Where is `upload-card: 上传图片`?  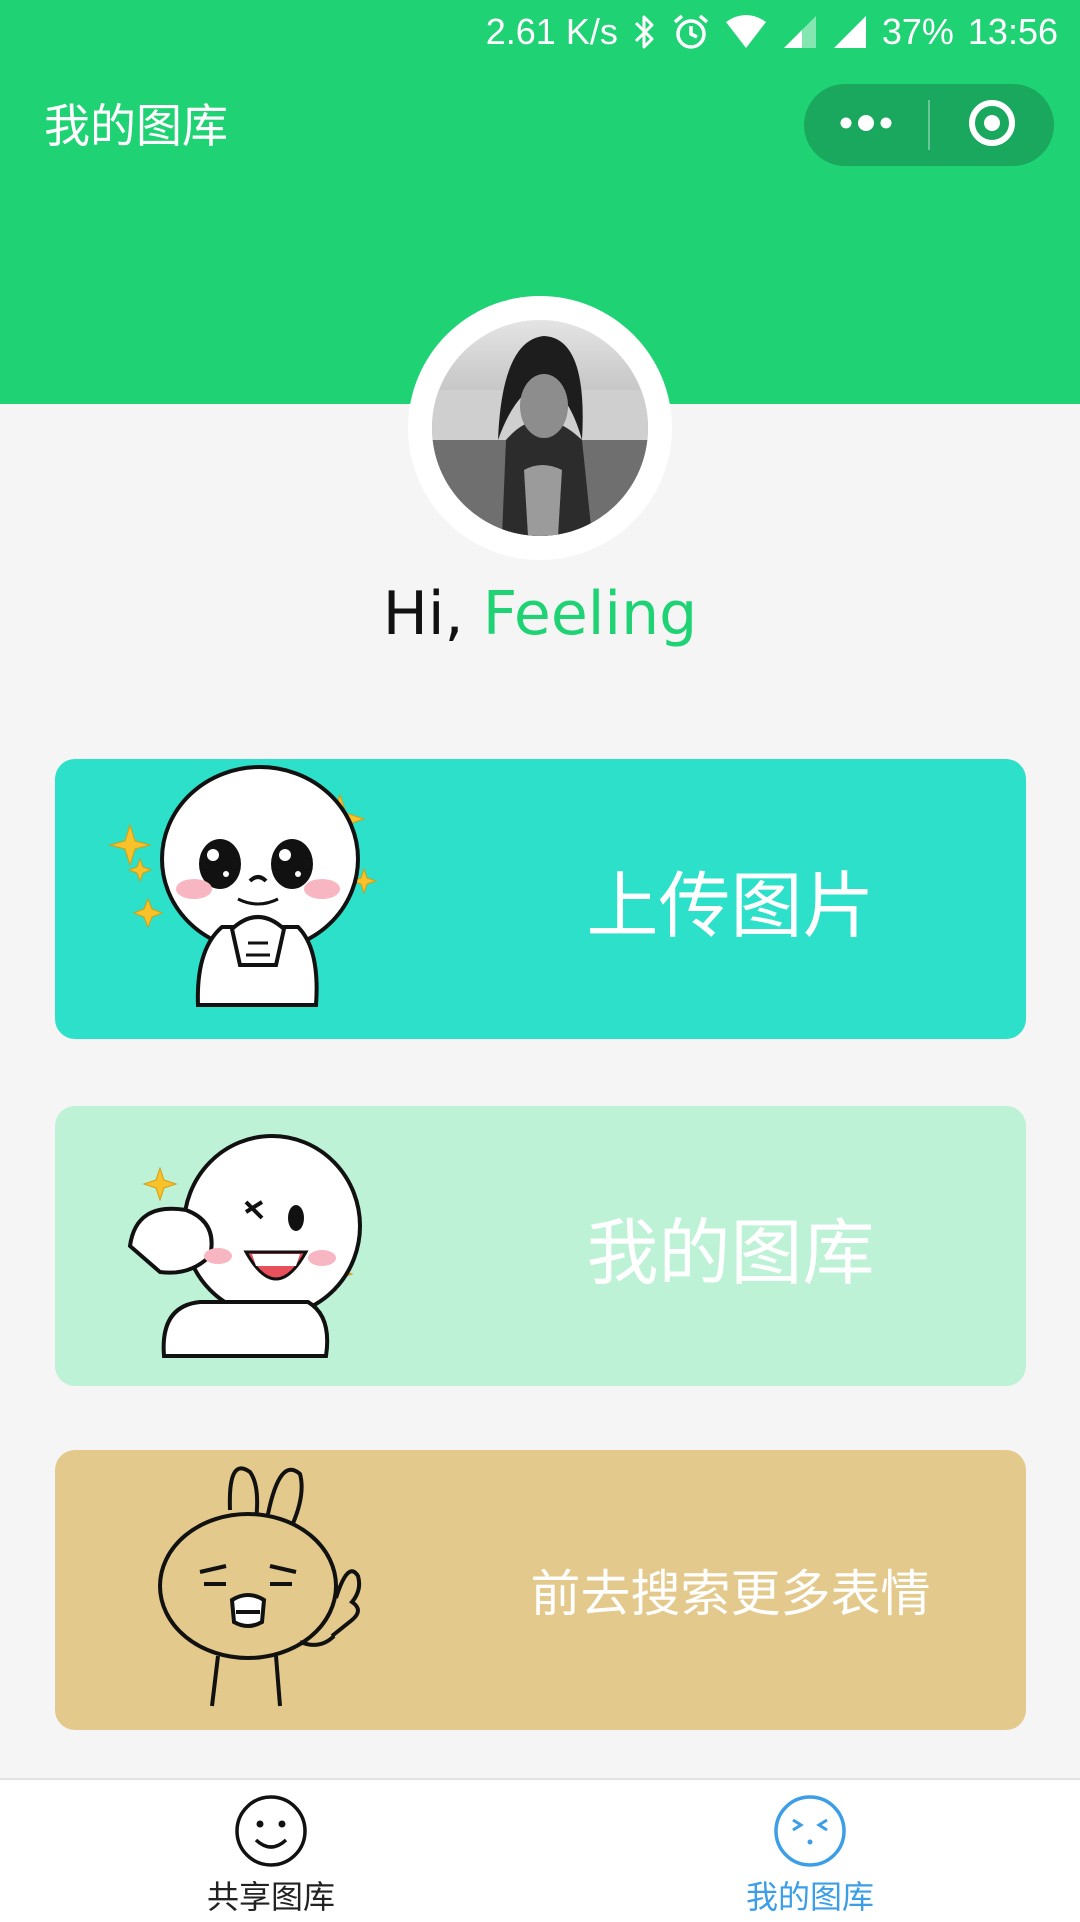
upload-card: 上传图片 is located at coordinates (540, 899).